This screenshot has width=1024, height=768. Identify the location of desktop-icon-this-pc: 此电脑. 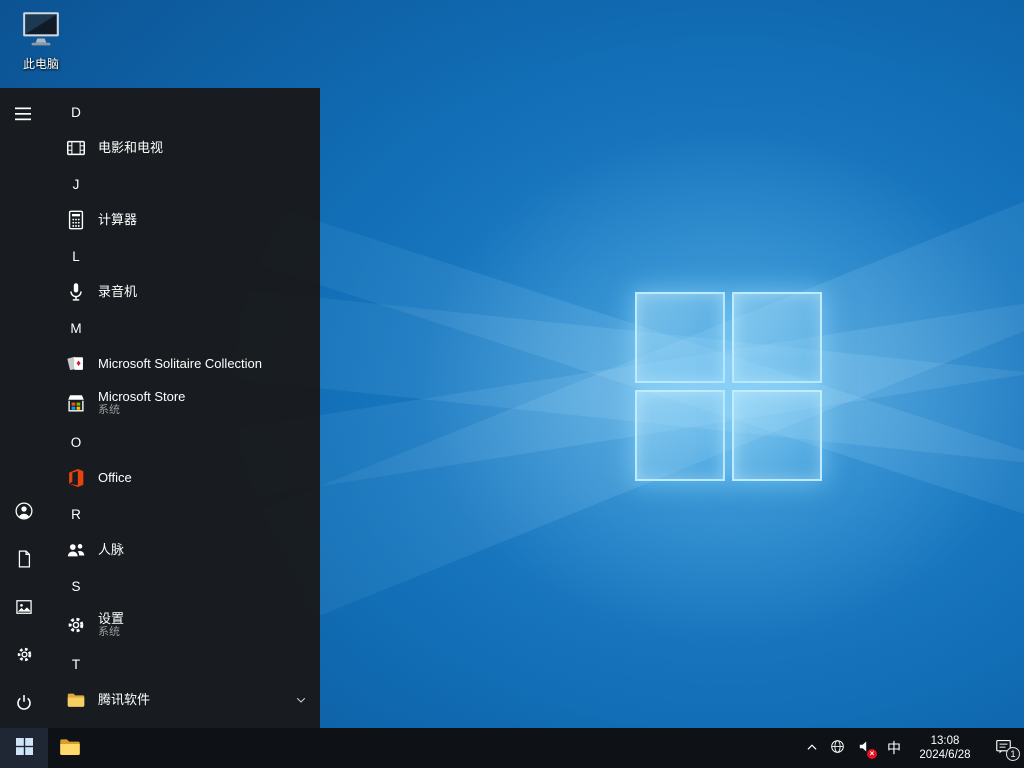
(41, 40).